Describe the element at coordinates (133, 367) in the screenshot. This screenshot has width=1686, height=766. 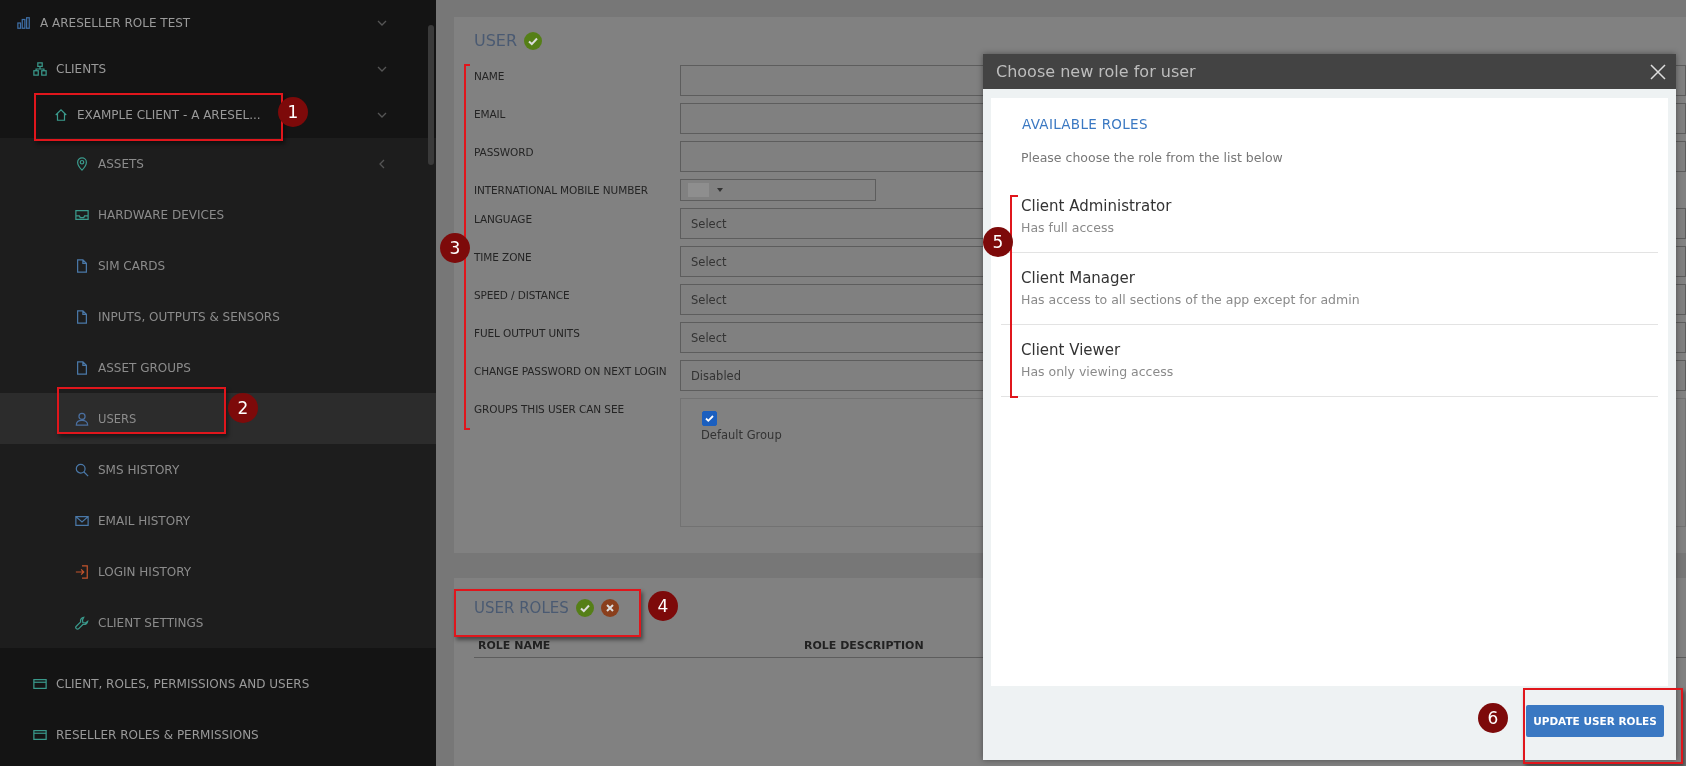
I see `nav-item: ASSET GROUPS` at that location.